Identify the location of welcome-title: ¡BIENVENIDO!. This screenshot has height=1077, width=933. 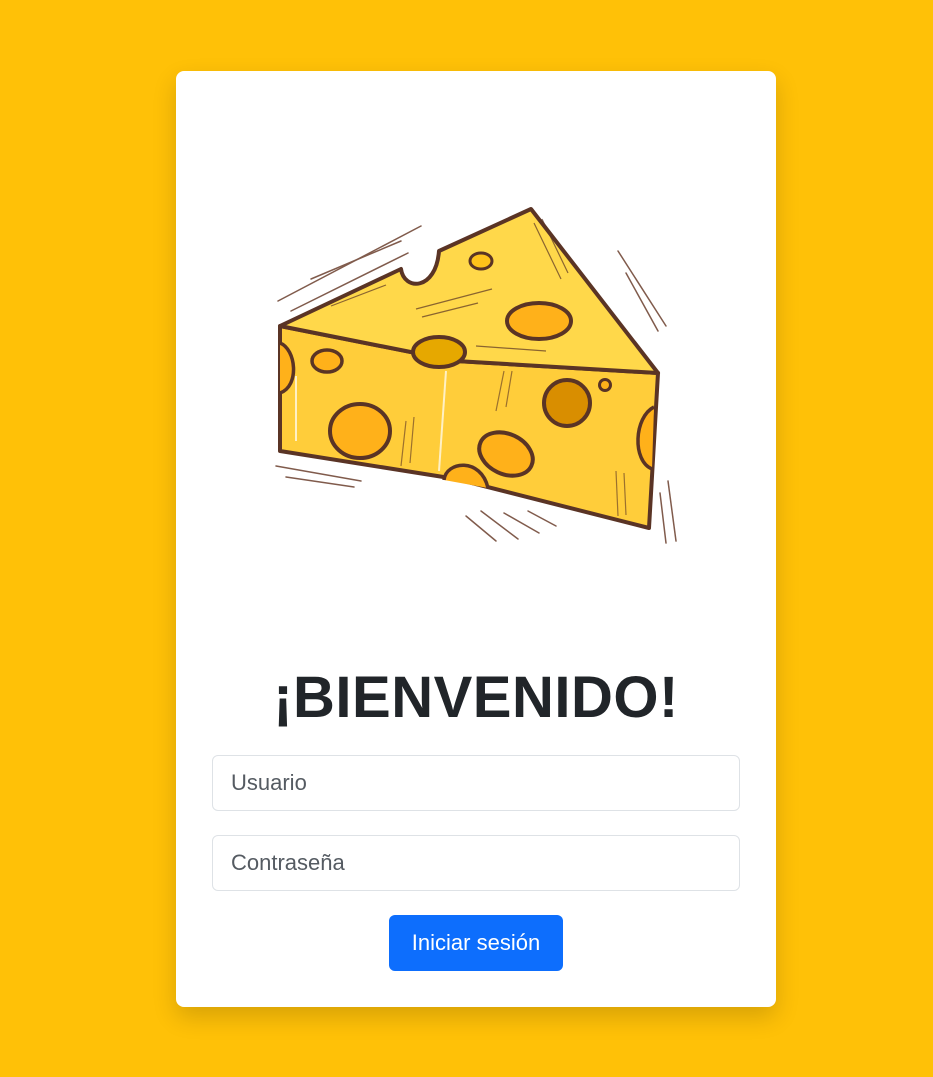
(476, 697).